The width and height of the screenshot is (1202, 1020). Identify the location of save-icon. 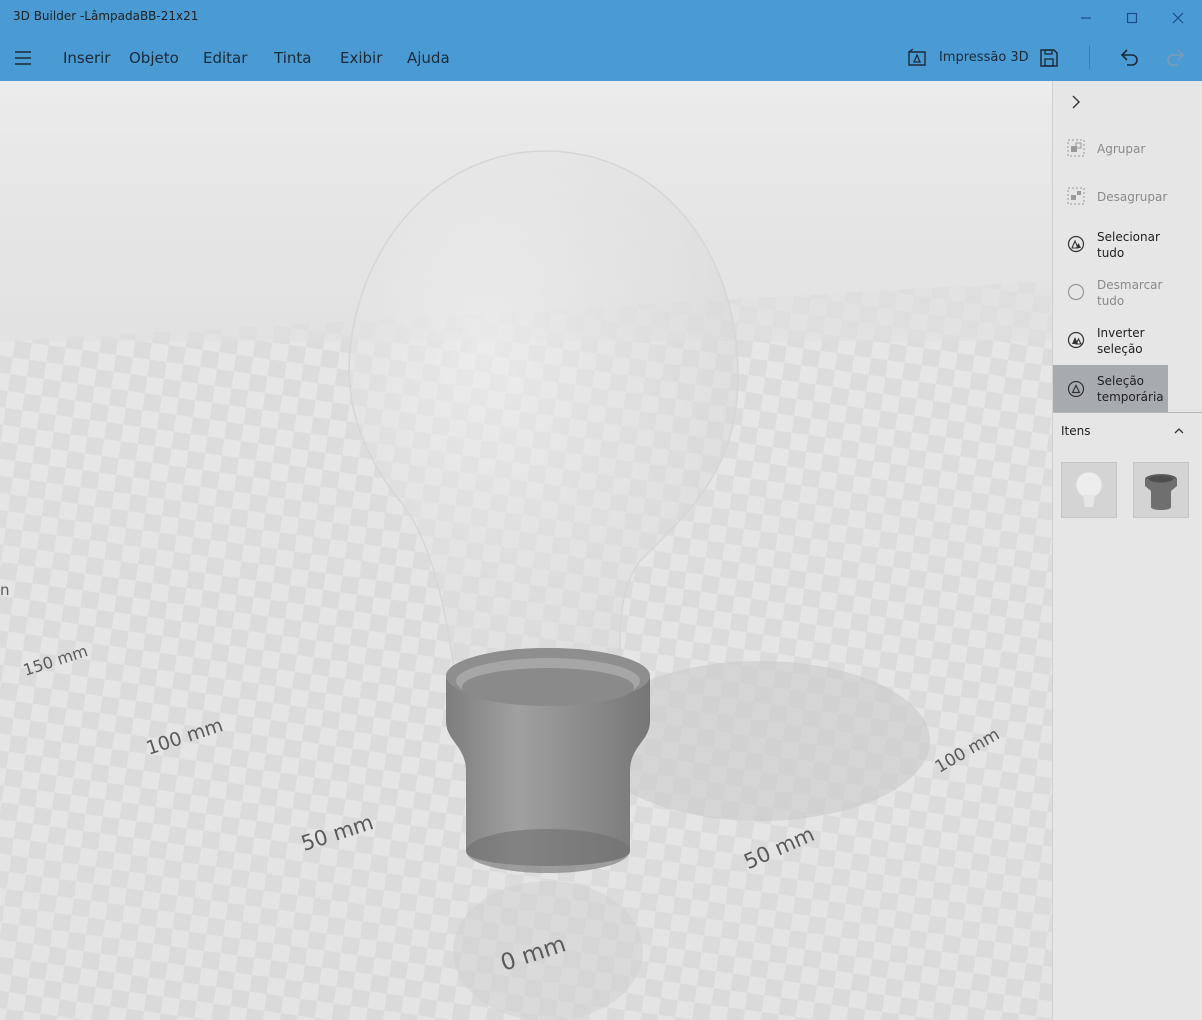
(1049, 58).